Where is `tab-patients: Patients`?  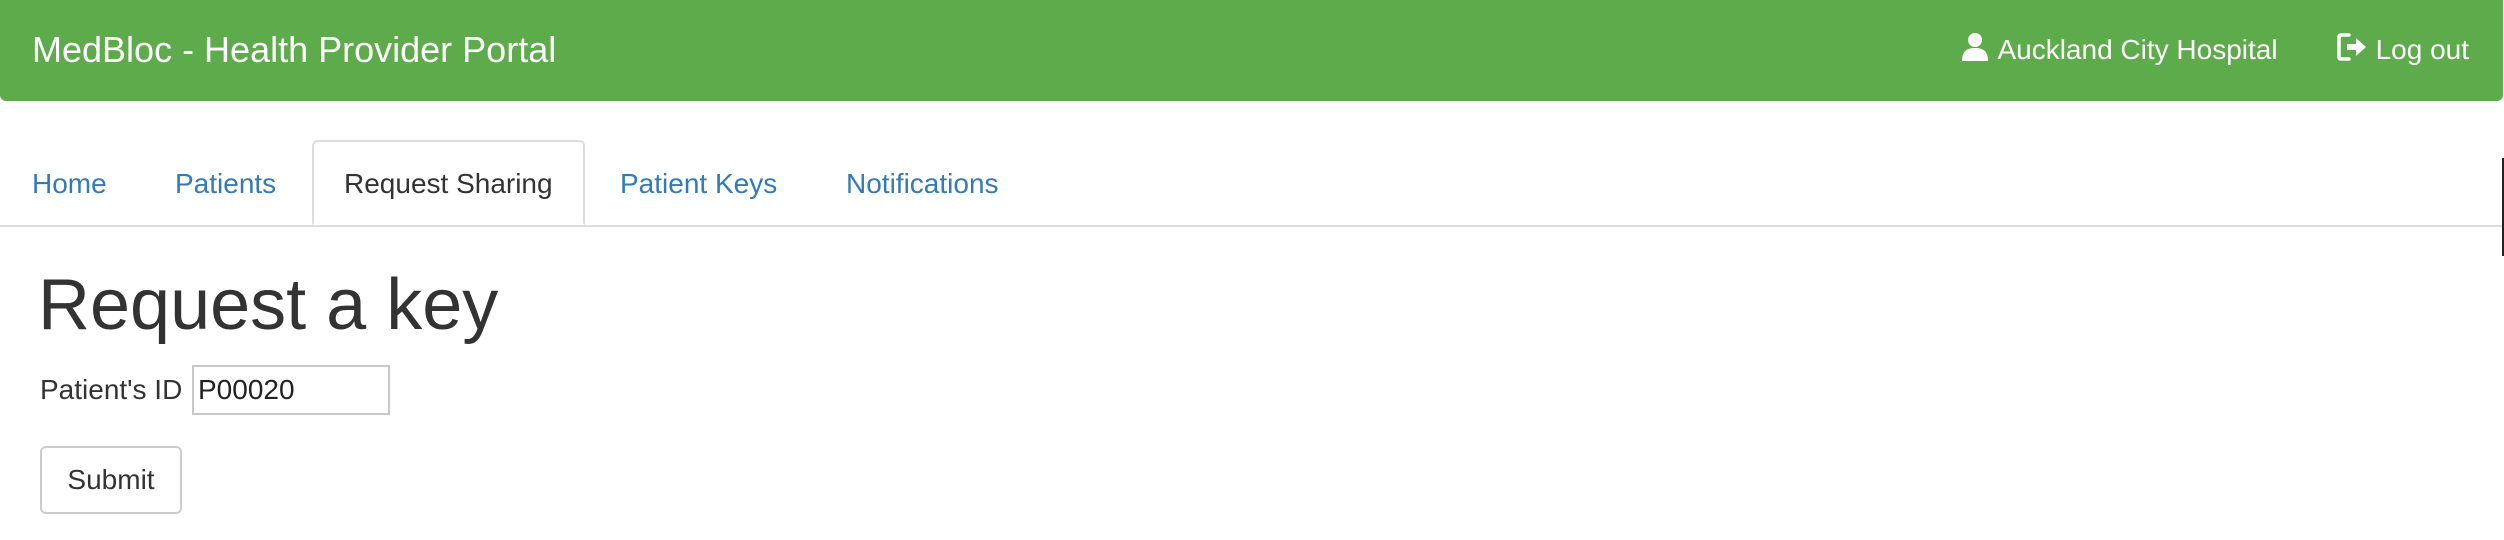 tab-patients: Patients is located at coordinates (225, 182).